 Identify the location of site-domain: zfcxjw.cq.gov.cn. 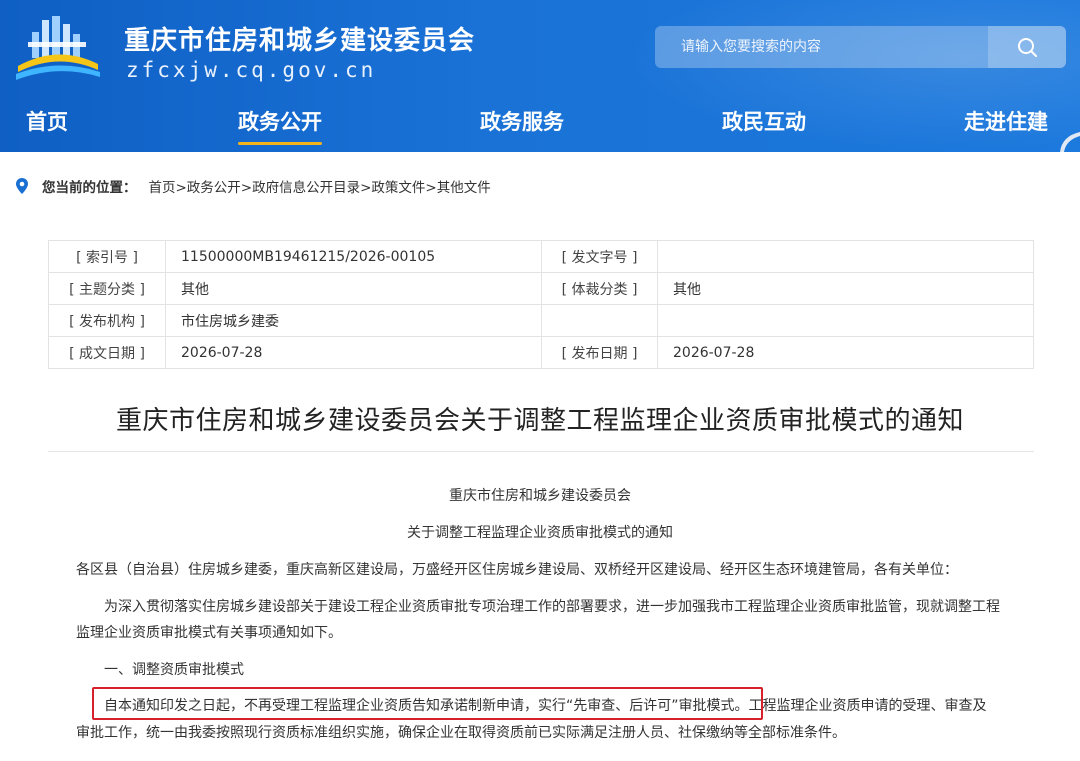
(251, 70).